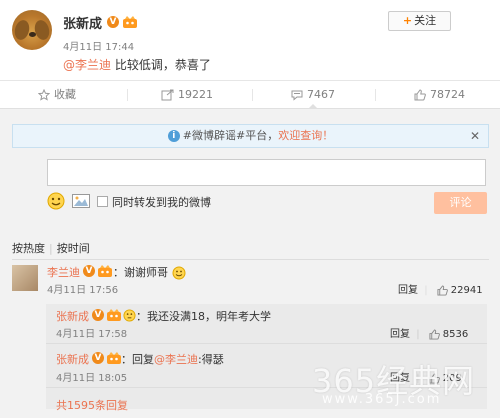 This screenshot has width=500, height=418. Describe the element at coordinates (102, 201) in the screenshot. I see `forward-checkbox` at that location.